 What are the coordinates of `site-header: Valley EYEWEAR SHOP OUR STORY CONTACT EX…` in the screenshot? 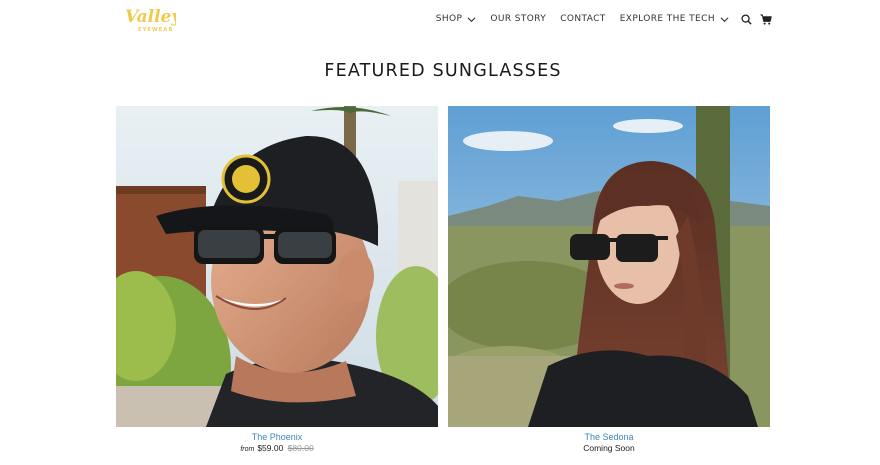 It's located at (440, 21).